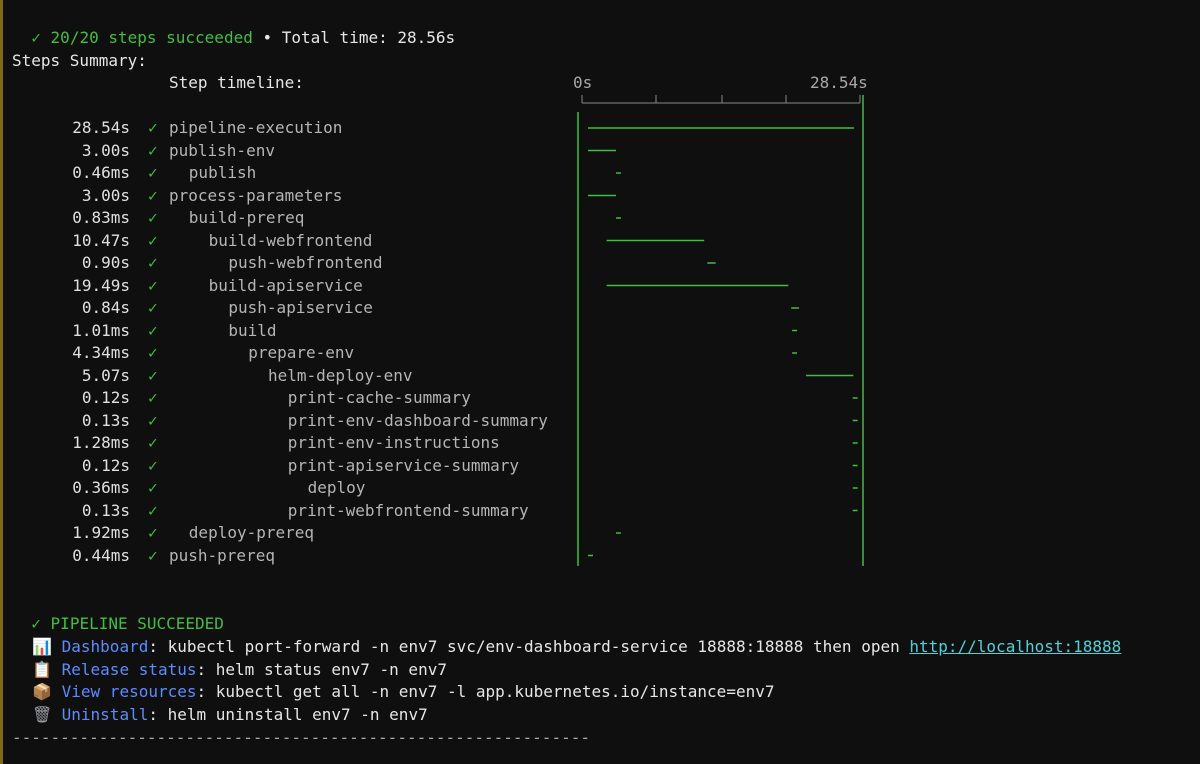 The height and width of the screenshot is (764, 1200). I want to click on step-name: deploy-prereq, so click(251, 532).